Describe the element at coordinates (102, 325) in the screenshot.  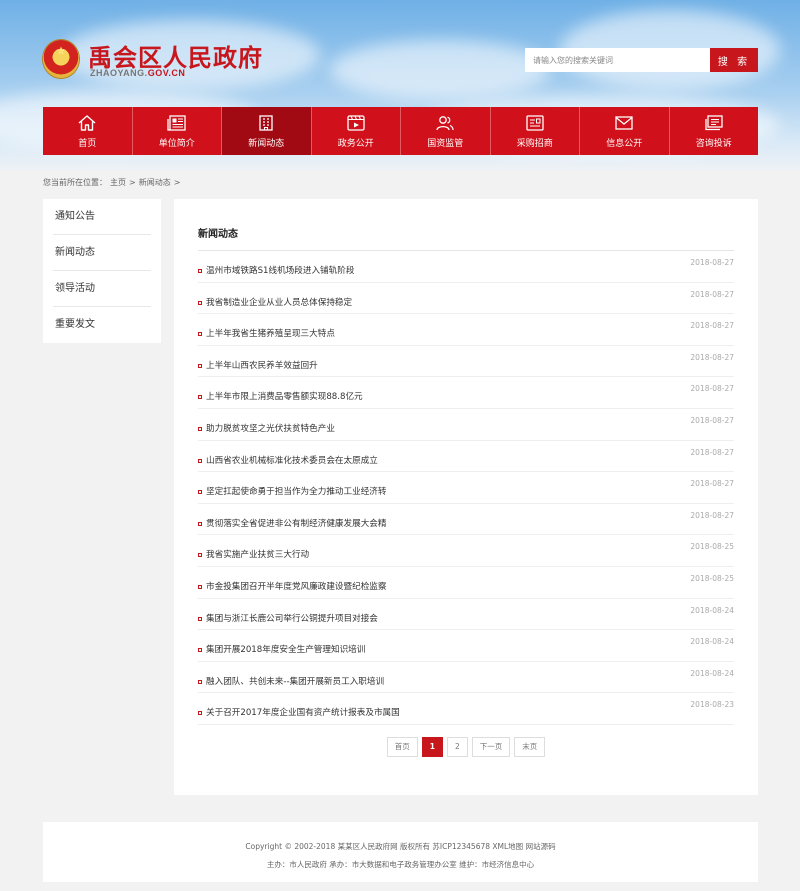
I see `sidebar-item-documents: 重要发文` at that location.